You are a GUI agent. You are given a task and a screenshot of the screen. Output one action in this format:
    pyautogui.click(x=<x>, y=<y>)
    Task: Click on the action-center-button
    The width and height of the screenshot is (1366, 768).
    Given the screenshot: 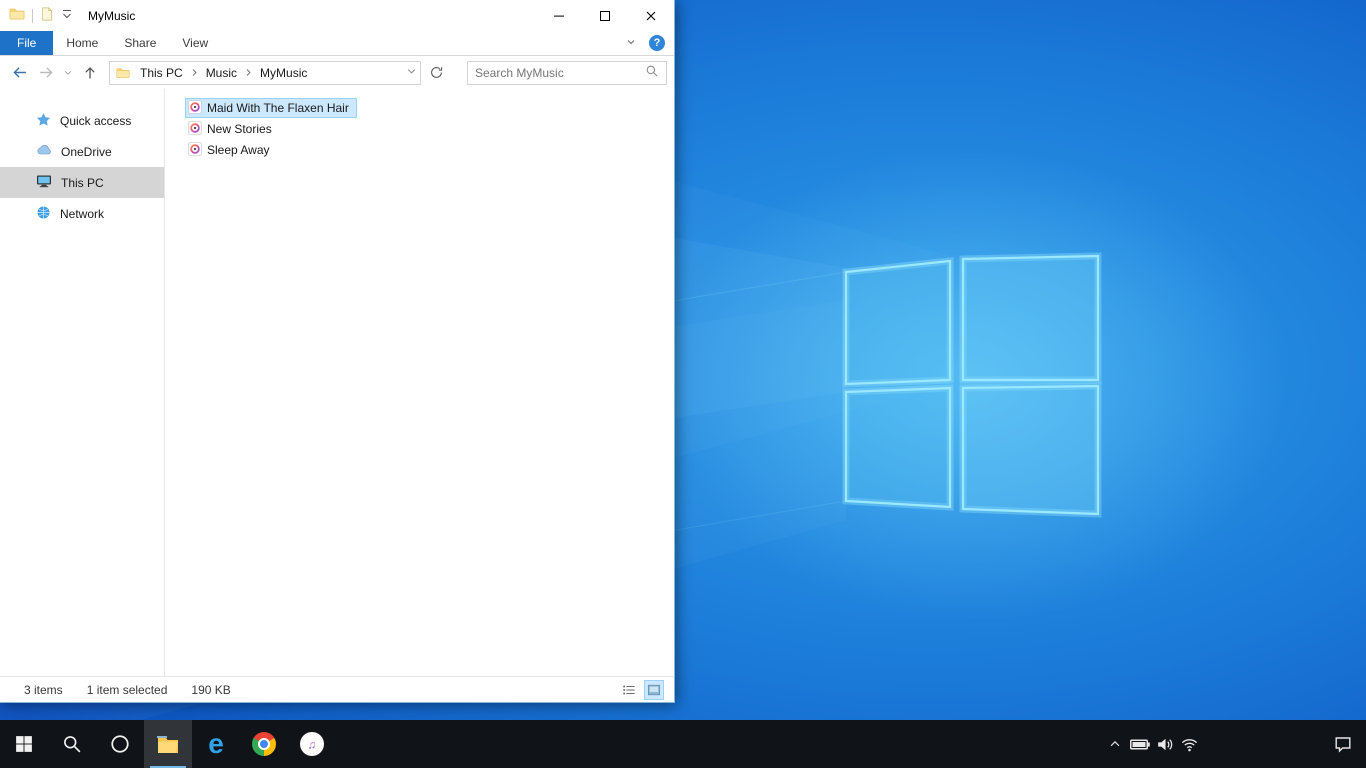 What is the action you would take?
    pyautogui.click(x=1343, y=744)
    